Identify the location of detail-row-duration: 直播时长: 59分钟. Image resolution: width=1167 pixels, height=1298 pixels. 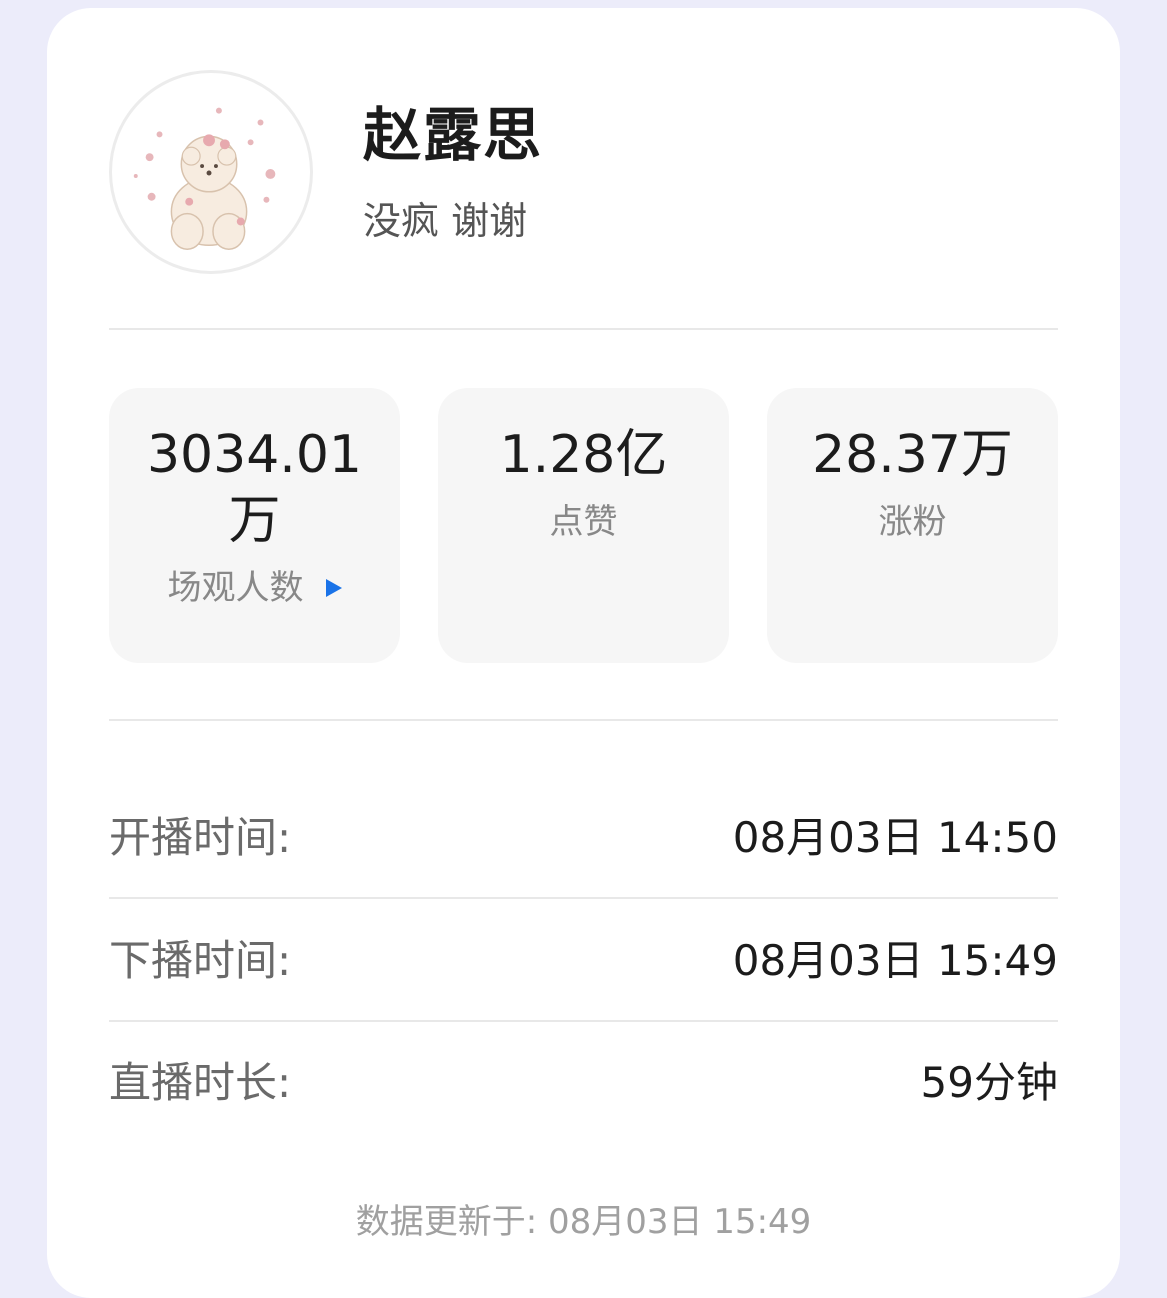
(583, 1083).